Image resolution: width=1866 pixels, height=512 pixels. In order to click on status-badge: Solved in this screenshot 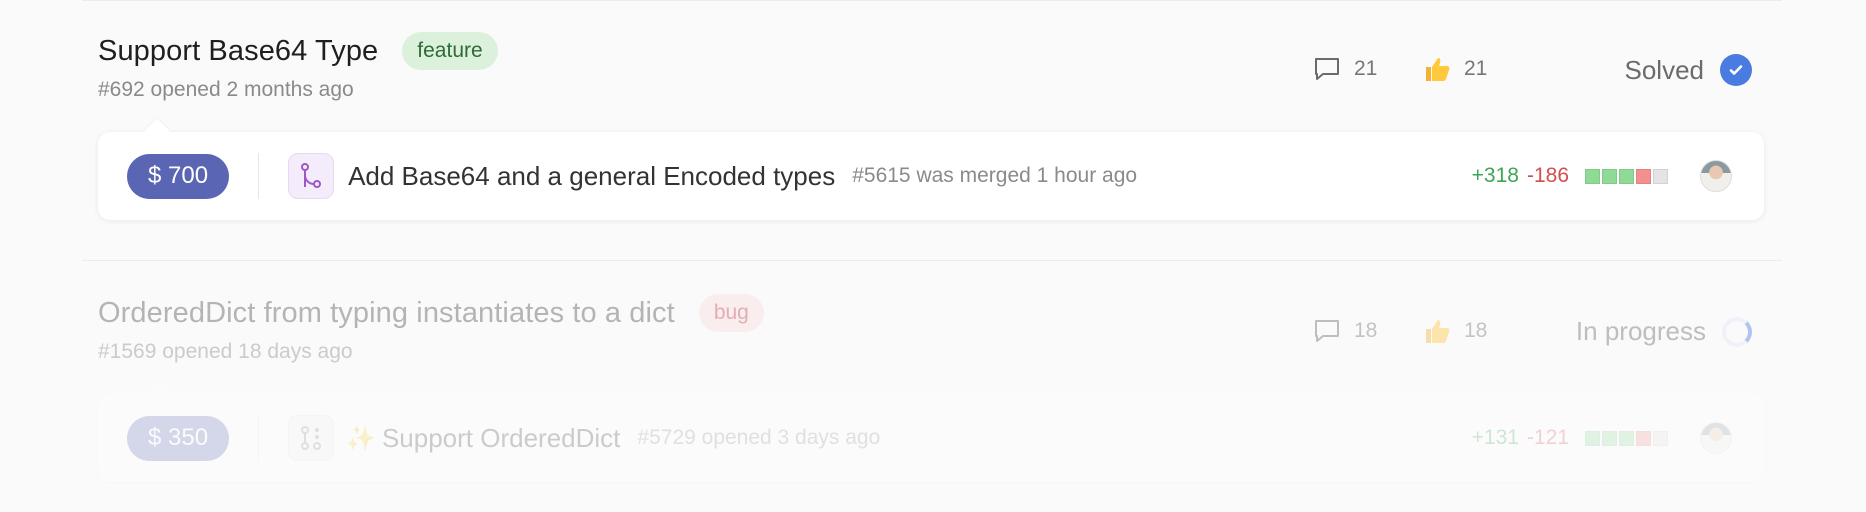, I will do `click(1688, 70)`.